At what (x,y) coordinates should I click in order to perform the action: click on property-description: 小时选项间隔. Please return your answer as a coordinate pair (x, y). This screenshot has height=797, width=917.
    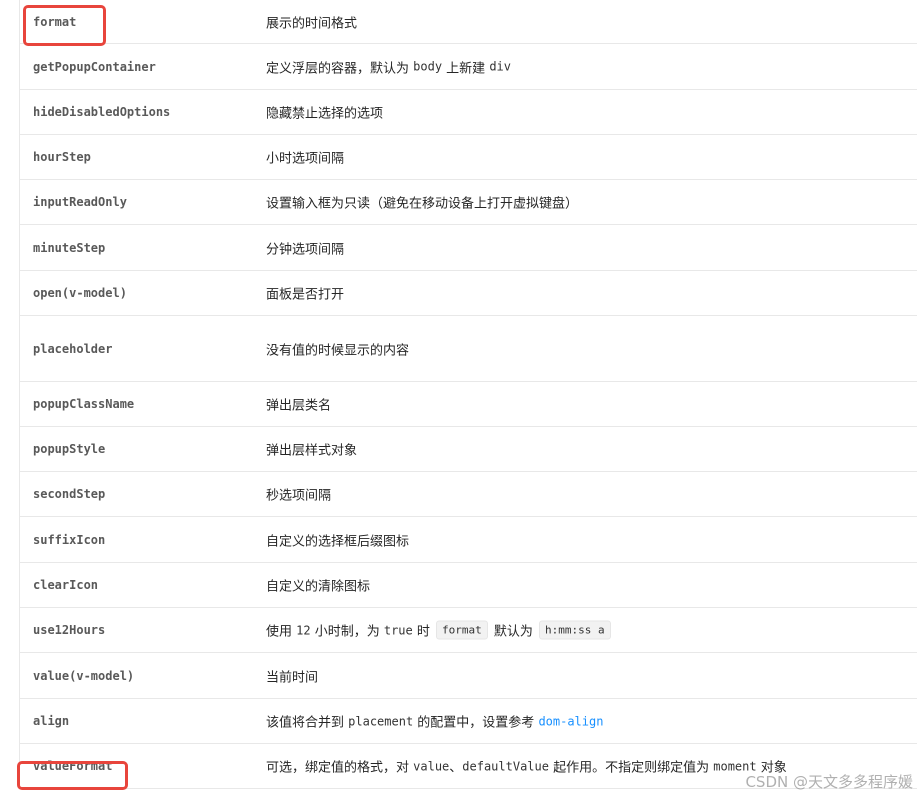
    Looking at the image, I should click on (305, 157).